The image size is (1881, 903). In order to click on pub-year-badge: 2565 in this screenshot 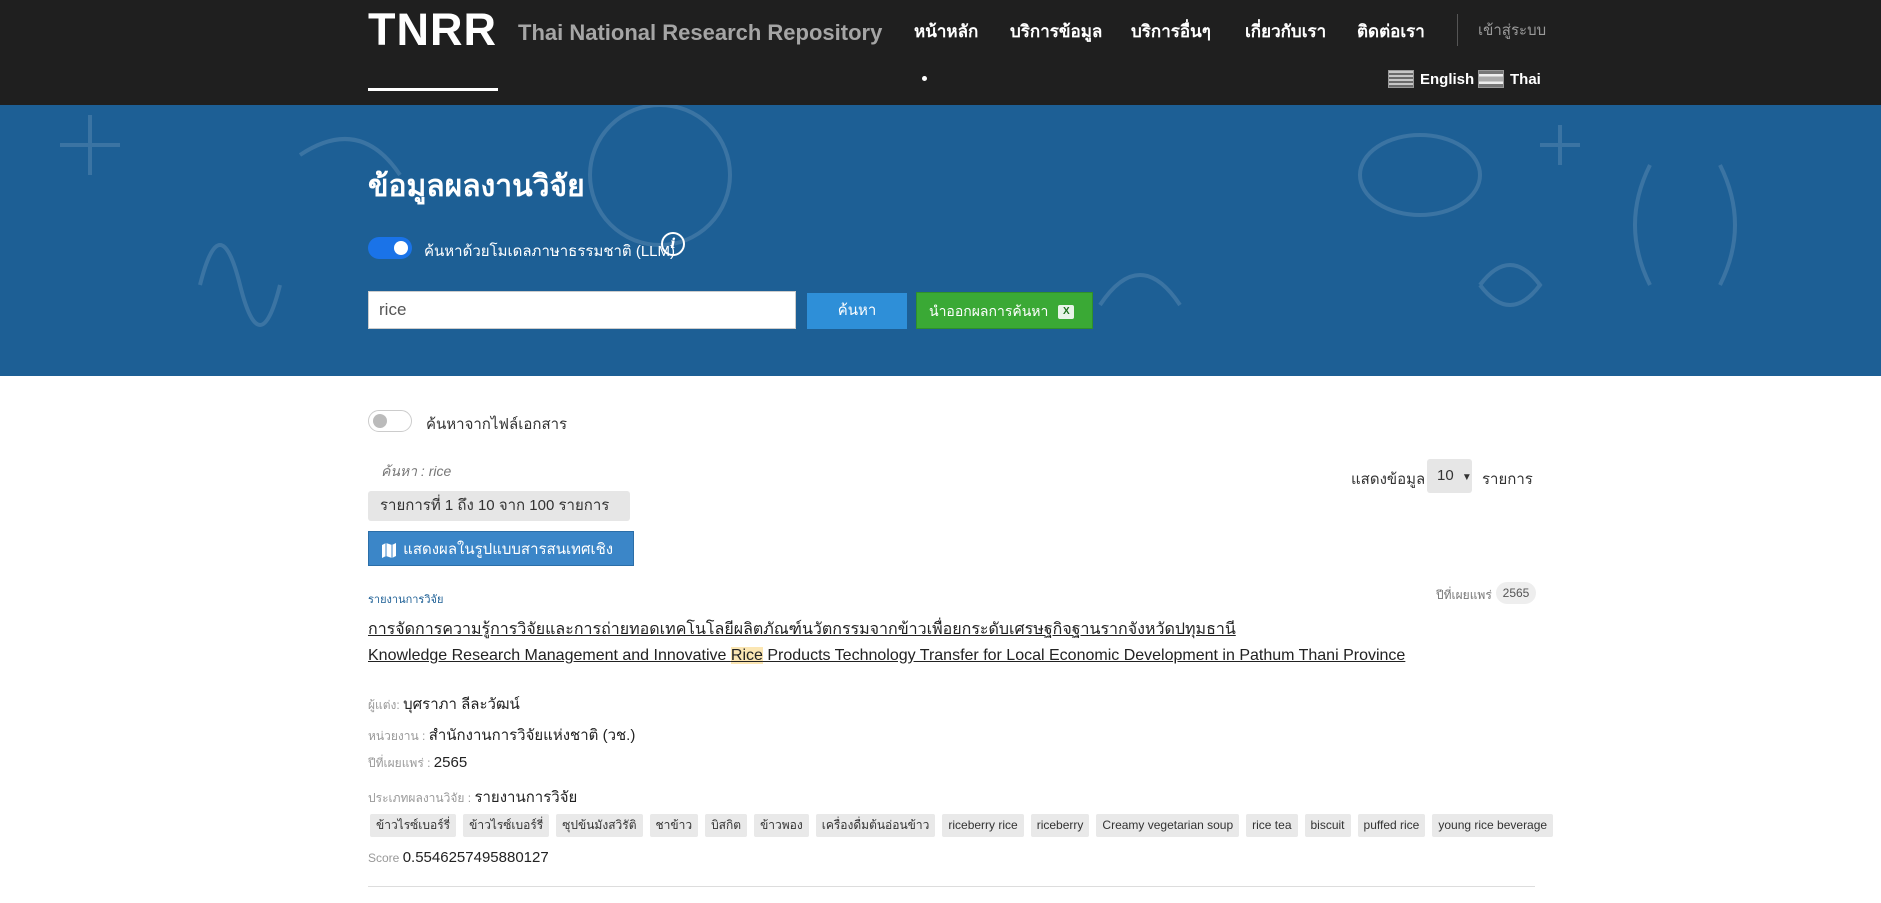, I will do `click(1516, 593)`.